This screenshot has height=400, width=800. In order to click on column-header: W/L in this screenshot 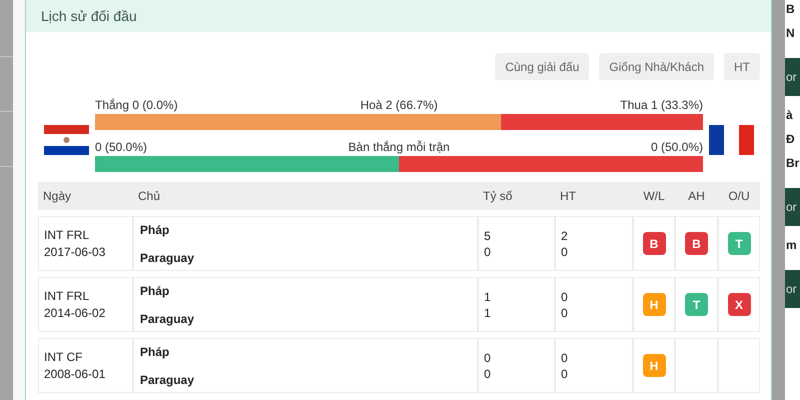, I will do `click(654, 196)`.